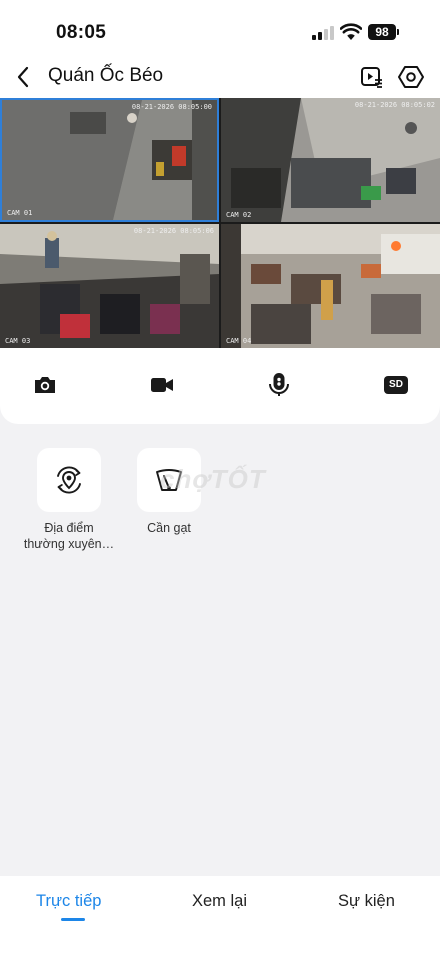 The height and width of the screenshot is (960, 440). What do you see at coordinates (173, 231) in the screenshot?
I see `camera-timestamp: 08-21-2026 08:05:06` at bounding box center [173, 231].